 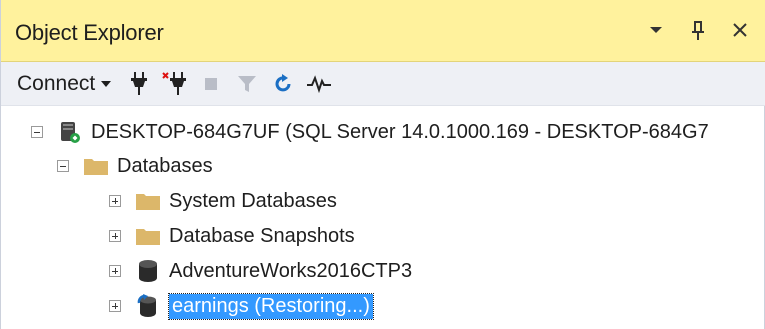 What do you see at coordinates (211, 84) in the screenshot?
I see `stop-icon` at bounding box center [211, 84].